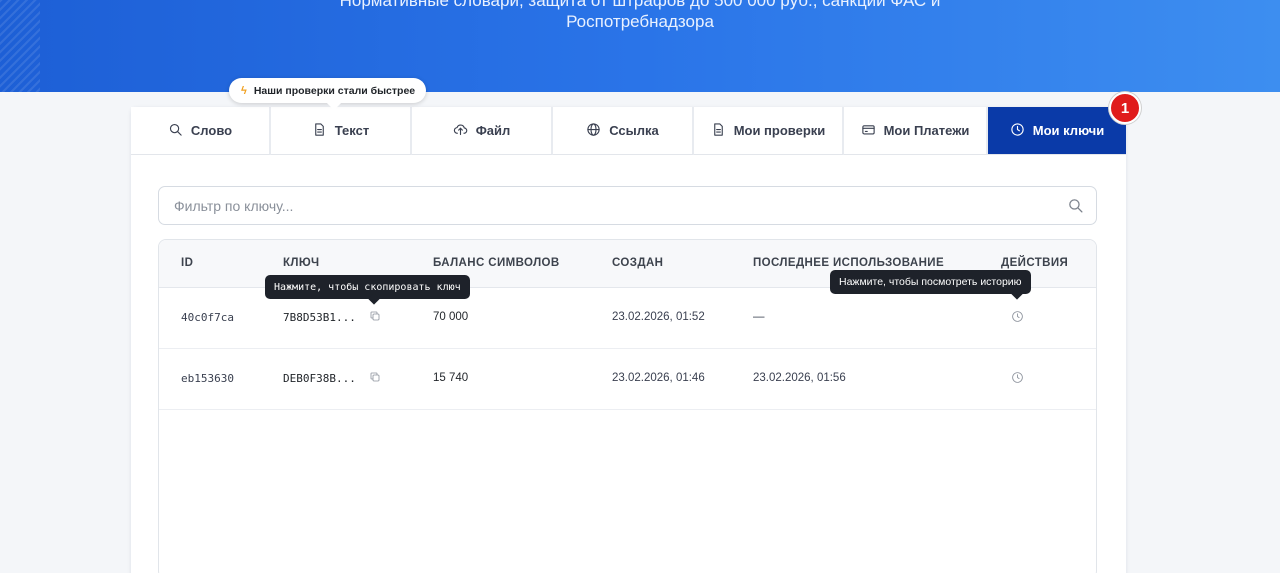 The width and height of the screenshot is (1280, 573). I want to click on tooltip-text: Нажмите, чтобы скопировать ключ, so click(367, 287).